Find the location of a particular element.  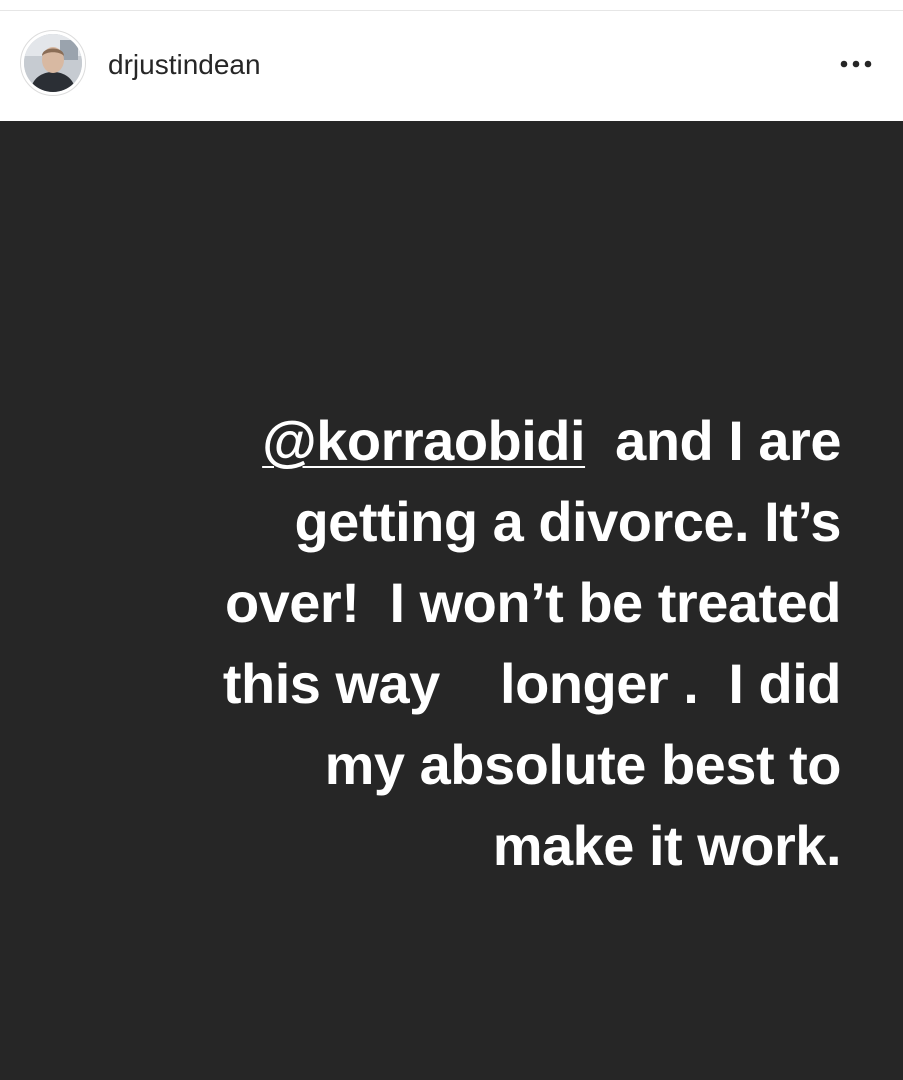

post-header: drjustindean is located at coordinates (451, 66).